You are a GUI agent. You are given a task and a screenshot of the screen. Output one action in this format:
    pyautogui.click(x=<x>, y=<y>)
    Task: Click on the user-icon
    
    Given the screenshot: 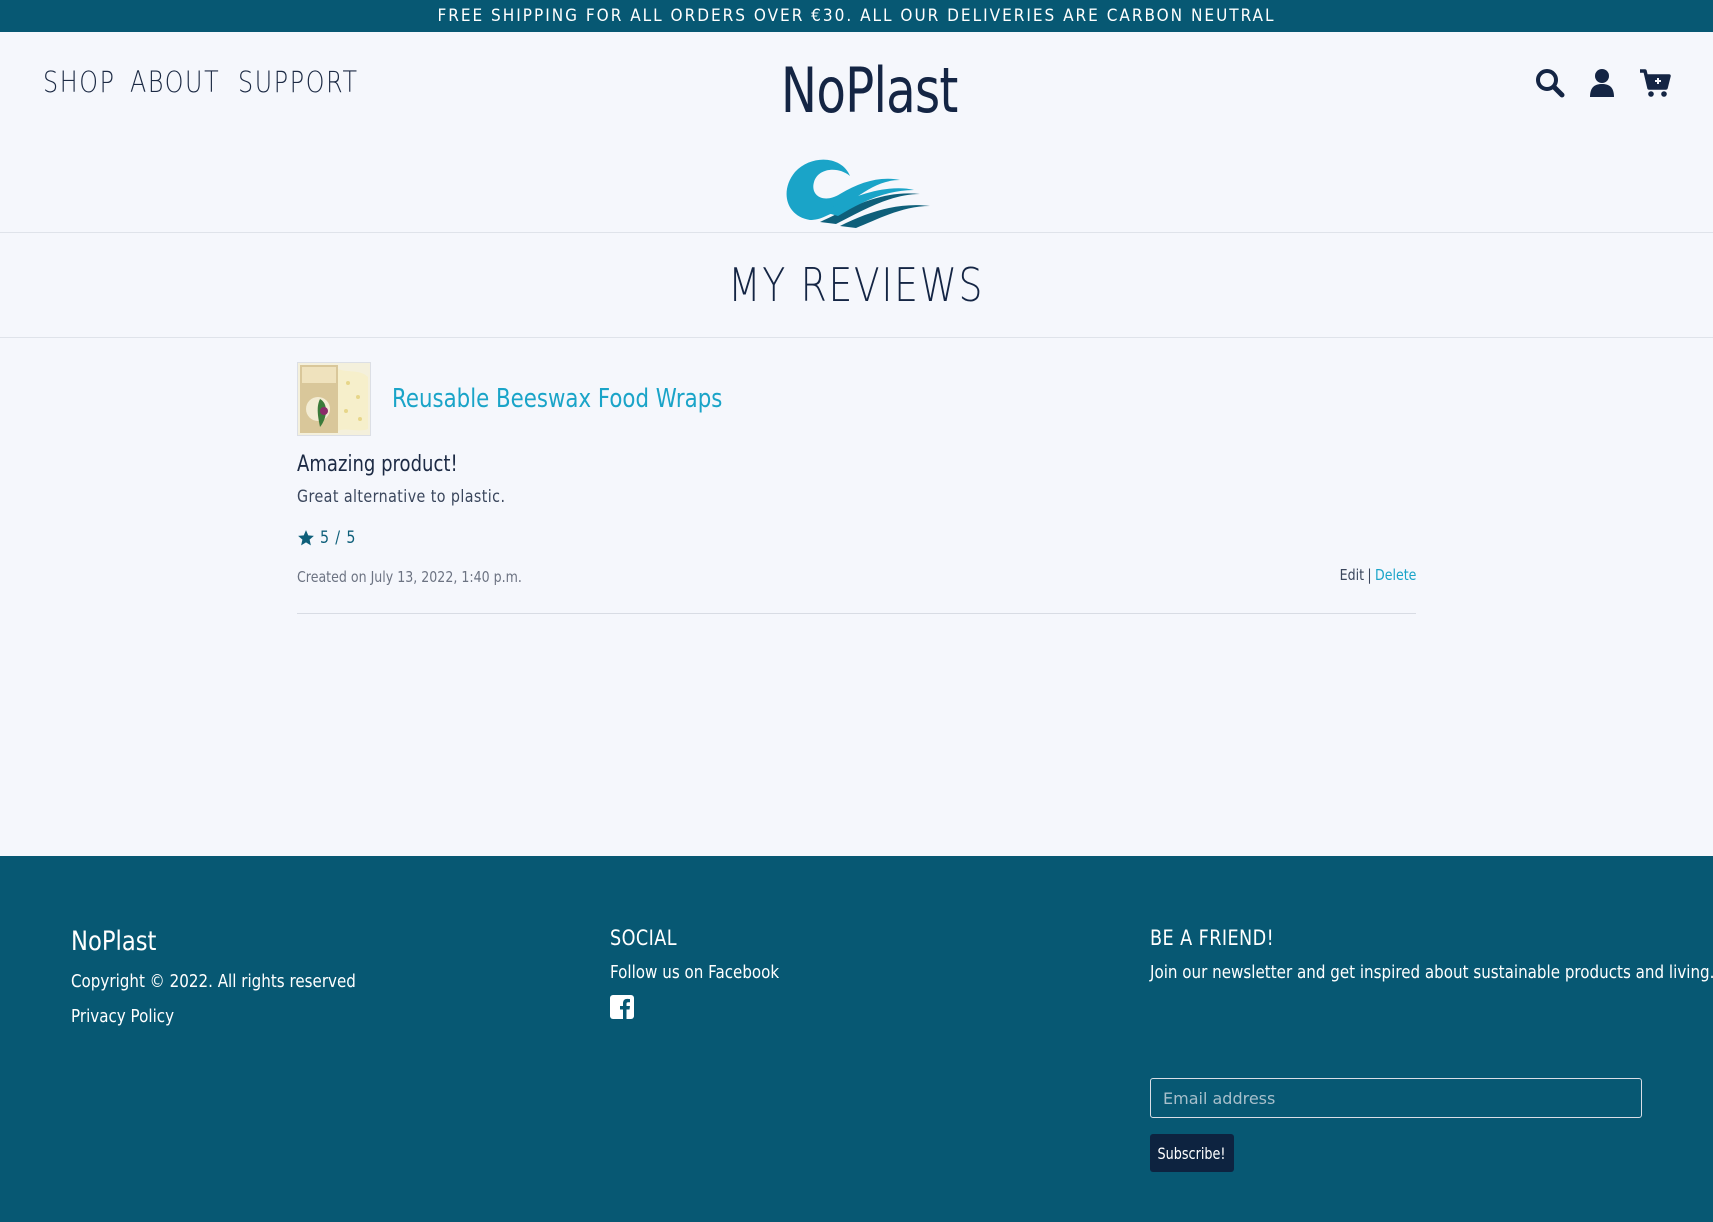 What is the action you would take?
    pyautogui.click(x=1602, y=83)
    